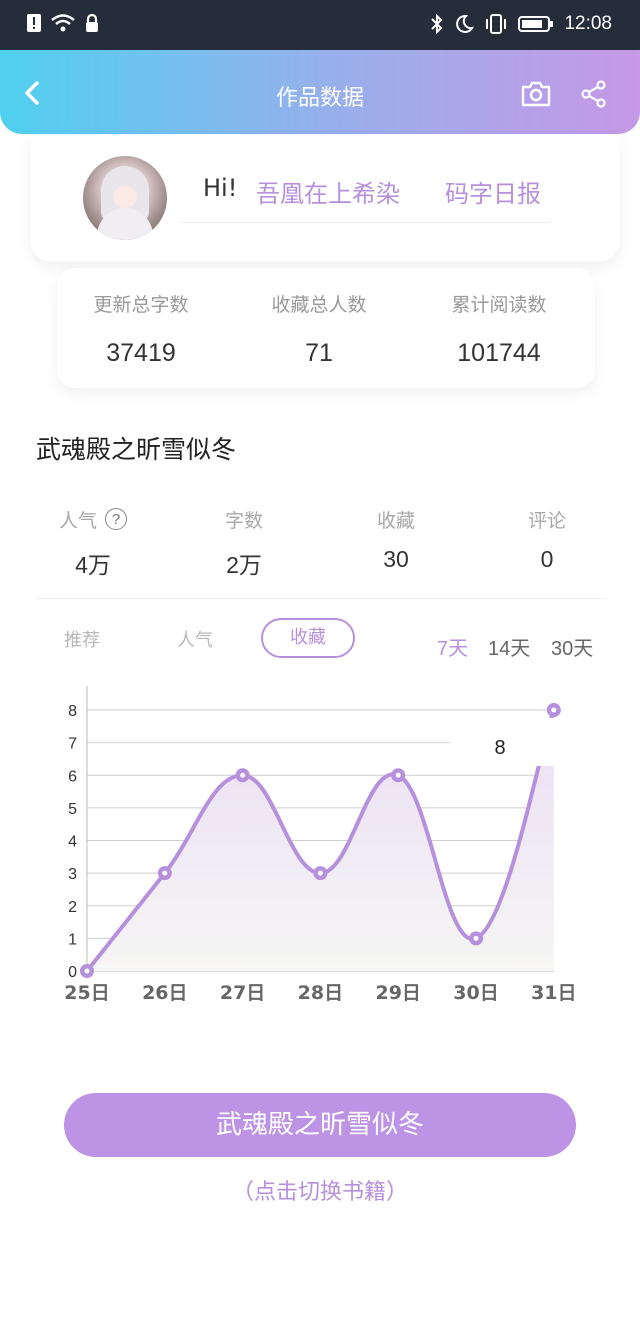 Image resolution: width=640 pixels, height=1330 pixels. Describe the element at coordinates (72, 972) in the screenshot. I see `y-tick-label: 0` at that location.